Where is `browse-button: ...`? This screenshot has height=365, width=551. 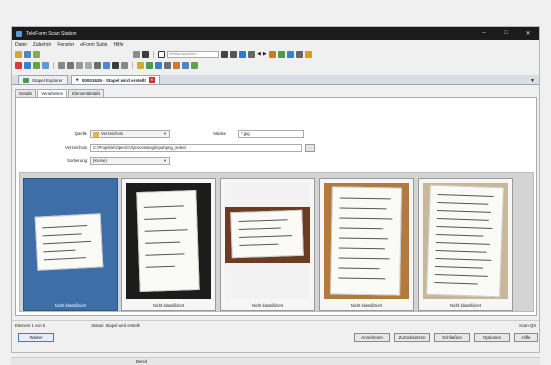 browse-button: ... is located at coordinates (310, 148).